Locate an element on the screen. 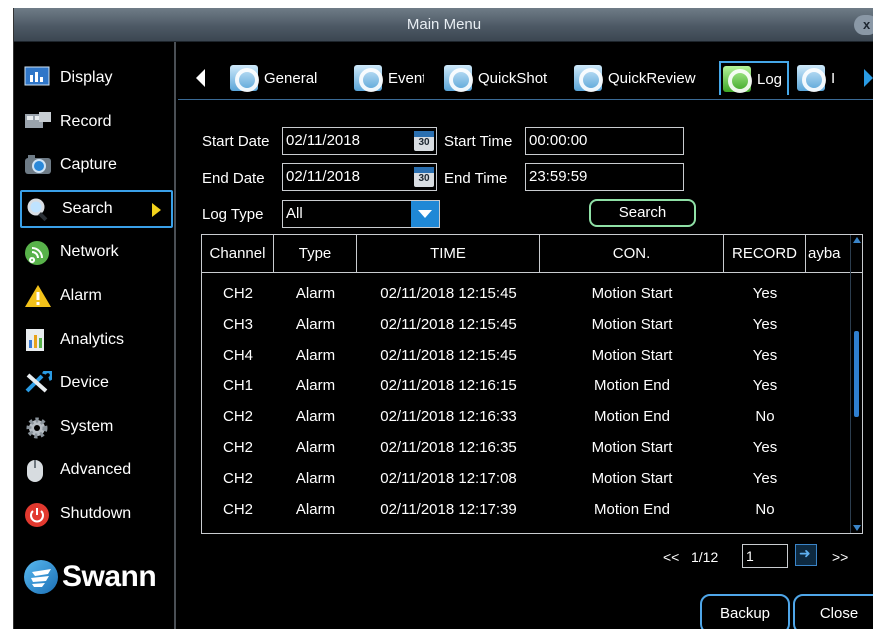 This screenshot has width=873, height=629. scroll-down-icon is located at coordinates (857, 528).